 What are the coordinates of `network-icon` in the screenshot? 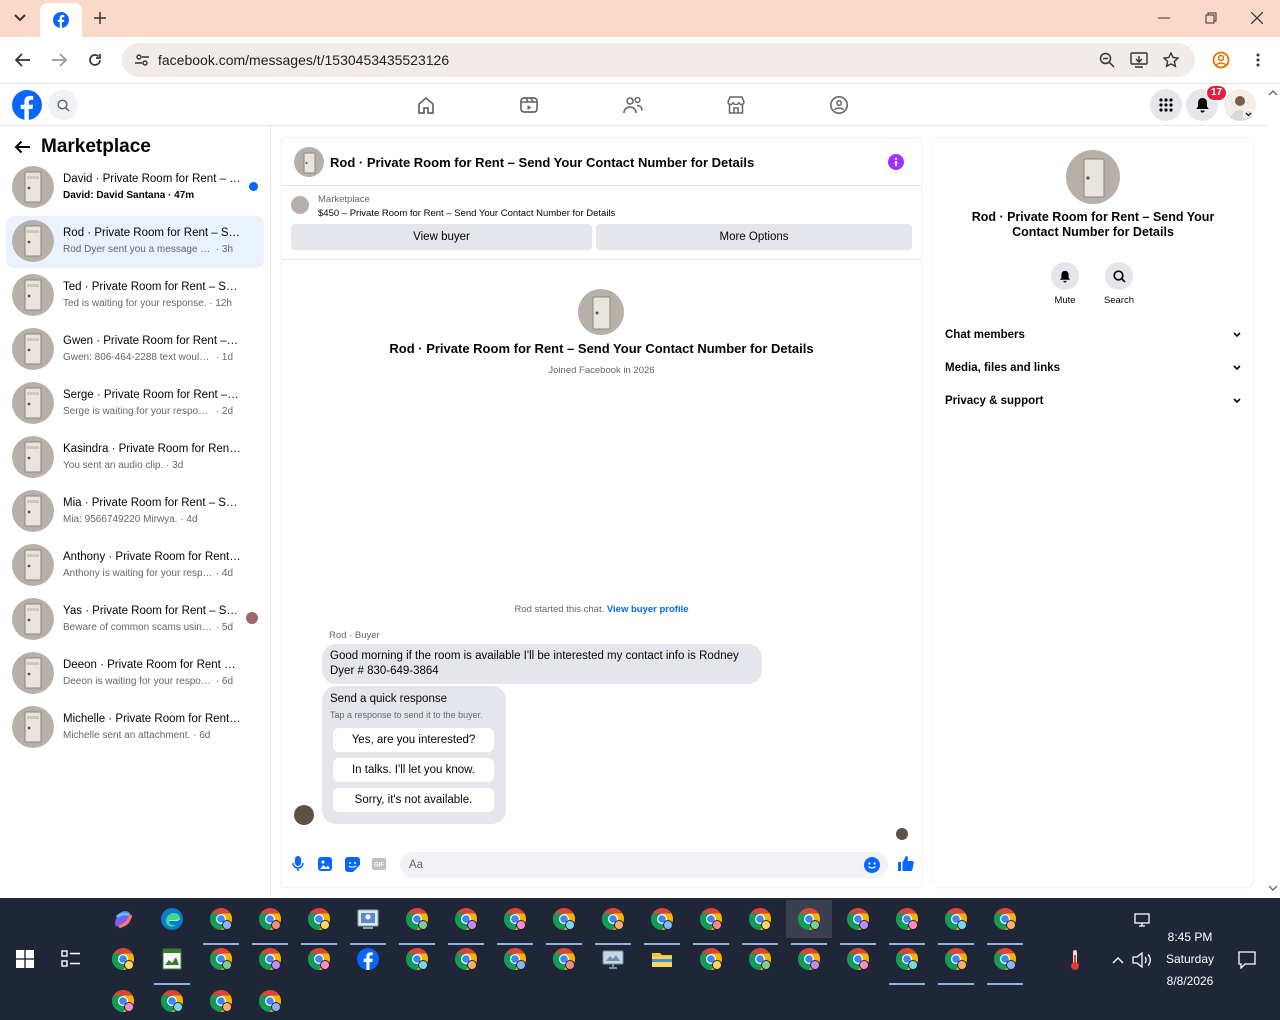 It's located at (1142, 920).